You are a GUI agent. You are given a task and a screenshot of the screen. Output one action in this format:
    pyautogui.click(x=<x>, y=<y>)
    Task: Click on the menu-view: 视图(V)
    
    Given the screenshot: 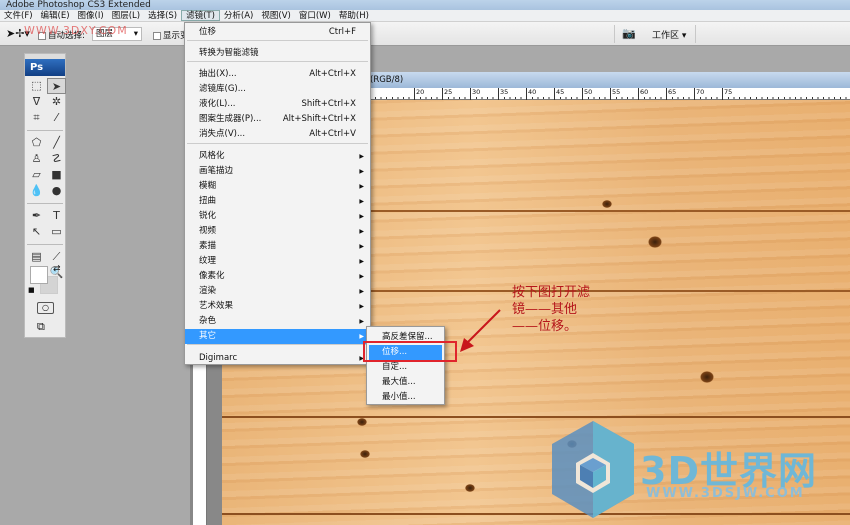 What is the action you would take?
    pyautogui.click(x=275, y=15)
    